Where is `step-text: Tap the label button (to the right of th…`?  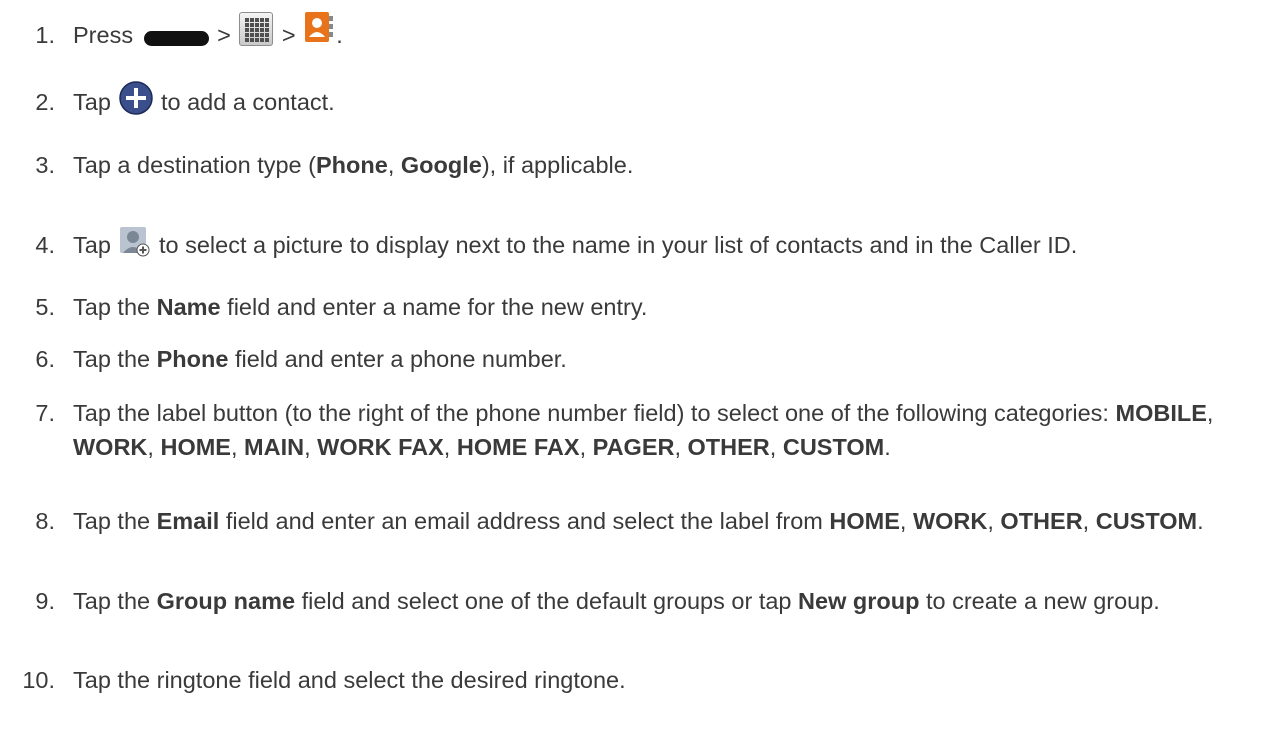 step-text: Tap the label button (to the right of th… is located at coordinates (661, 430).